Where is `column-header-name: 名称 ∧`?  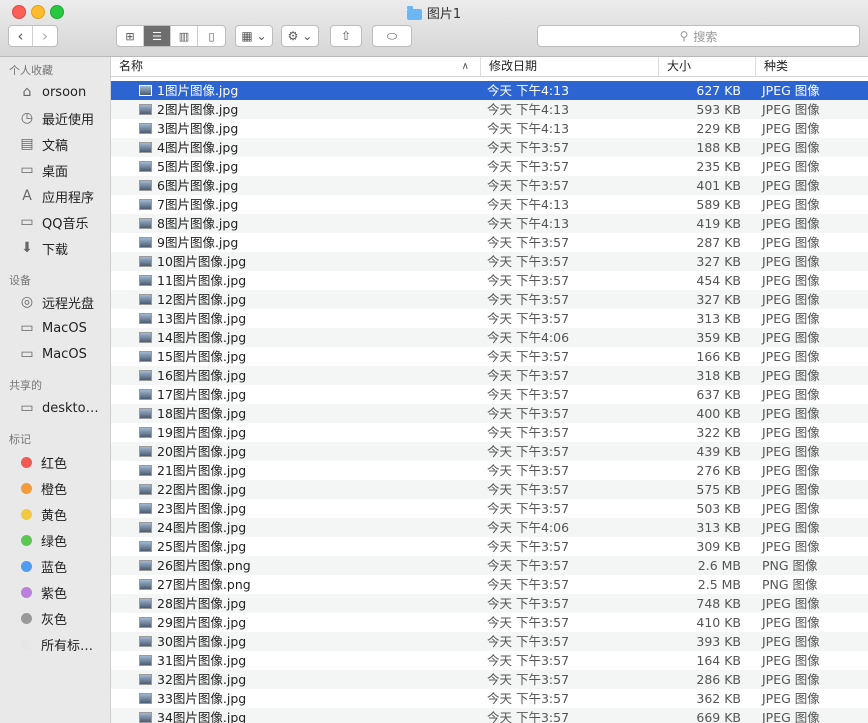
column-header-name: 名称 ∧ is located at coordinates (294, 66).